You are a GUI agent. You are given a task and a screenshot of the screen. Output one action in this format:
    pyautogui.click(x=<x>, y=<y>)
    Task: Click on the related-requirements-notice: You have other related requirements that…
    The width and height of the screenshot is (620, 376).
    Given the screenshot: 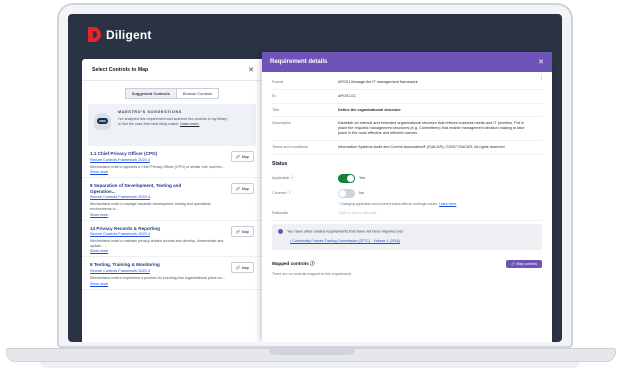 What is the action you would take?
    pyautogui.click(x=407, y=236)
    